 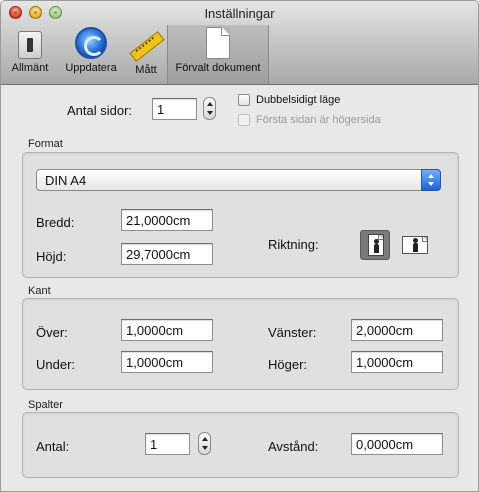 I want to click on double-sided-label: Dubbelsidigt läge, so click(x=298, y=100).